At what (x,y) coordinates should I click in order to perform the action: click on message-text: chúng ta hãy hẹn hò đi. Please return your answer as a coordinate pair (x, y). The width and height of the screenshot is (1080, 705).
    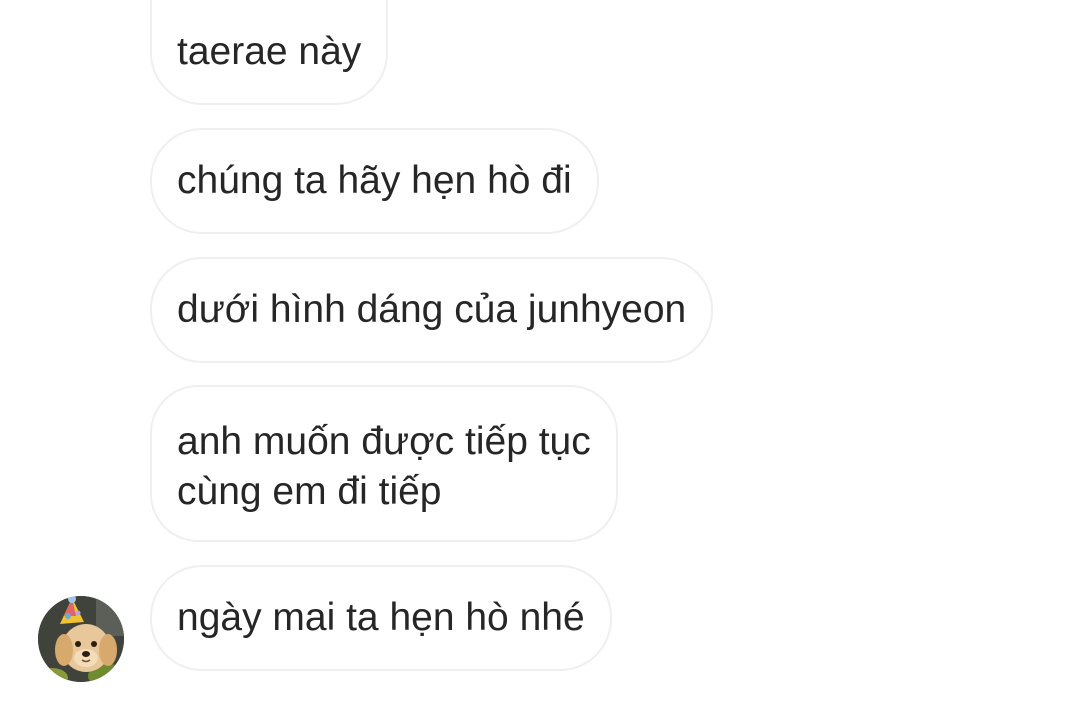
    Looking at the image, I should click on (374, 180).